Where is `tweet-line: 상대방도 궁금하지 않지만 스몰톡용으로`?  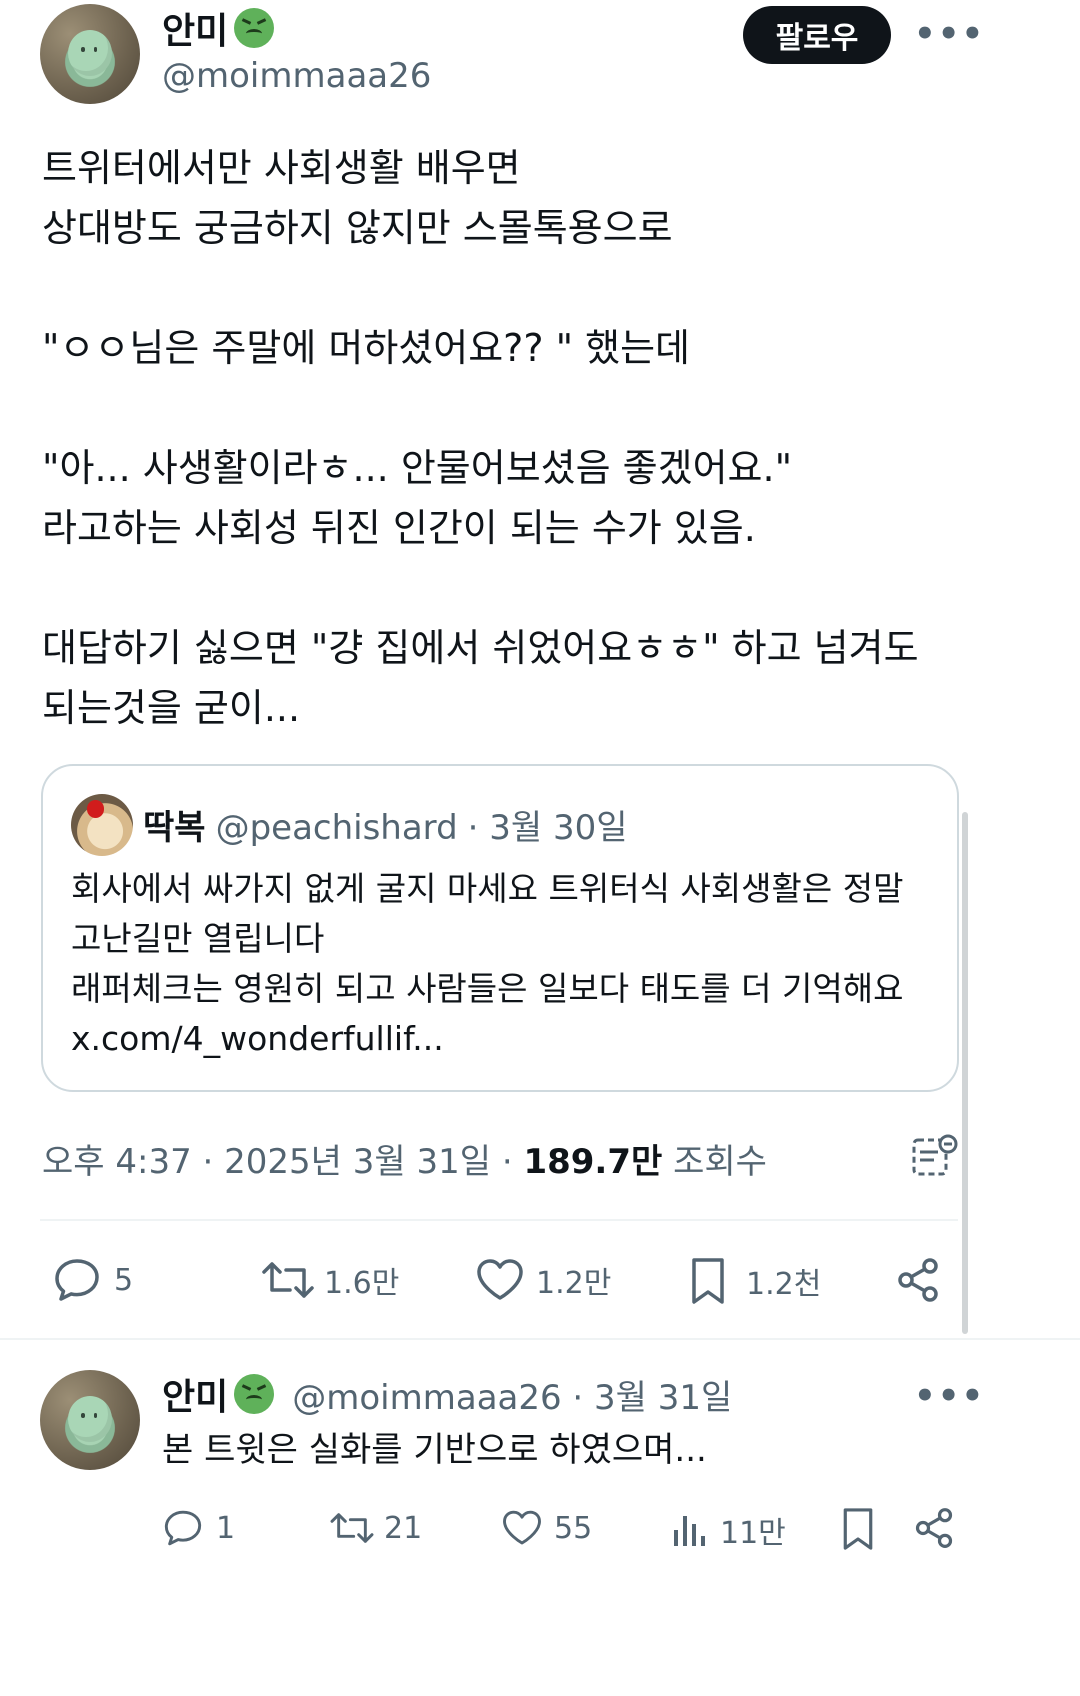 tweet-line: 상대방도 궁금하지 않지만 스몰톡용으로 is located at coordinates (357, 228).